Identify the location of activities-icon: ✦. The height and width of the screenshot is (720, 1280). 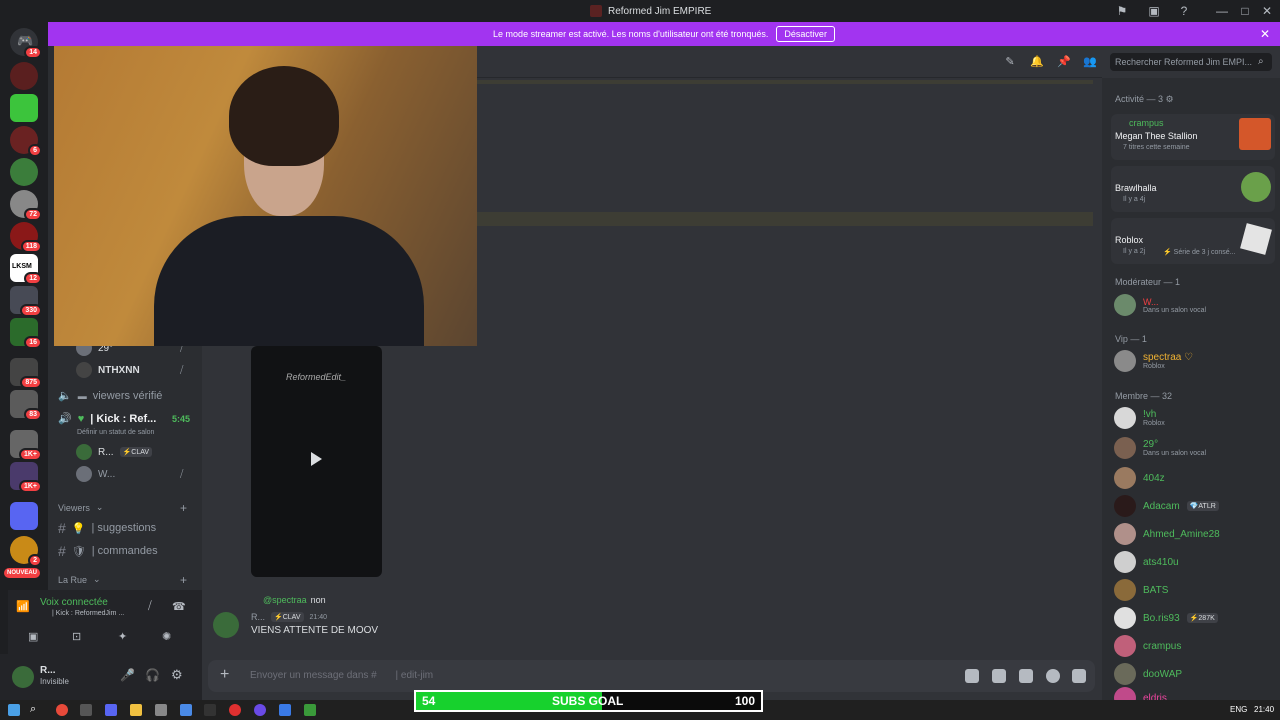
(122, 636).